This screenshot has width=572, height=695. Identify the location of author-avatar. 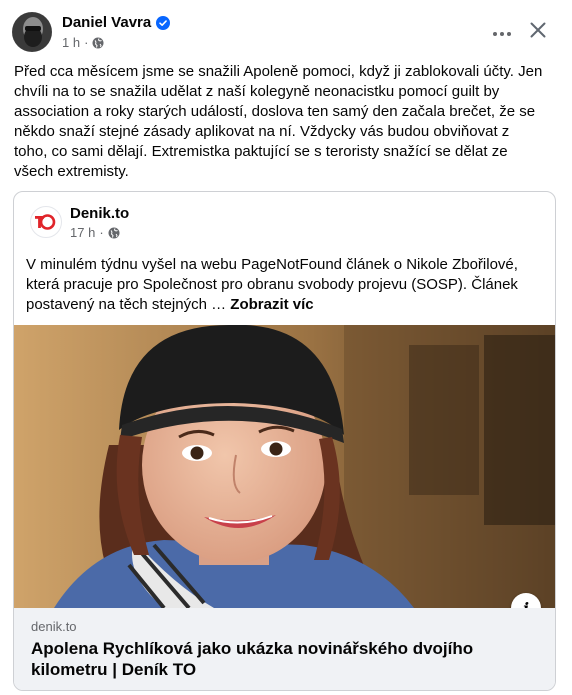
(32, 32).